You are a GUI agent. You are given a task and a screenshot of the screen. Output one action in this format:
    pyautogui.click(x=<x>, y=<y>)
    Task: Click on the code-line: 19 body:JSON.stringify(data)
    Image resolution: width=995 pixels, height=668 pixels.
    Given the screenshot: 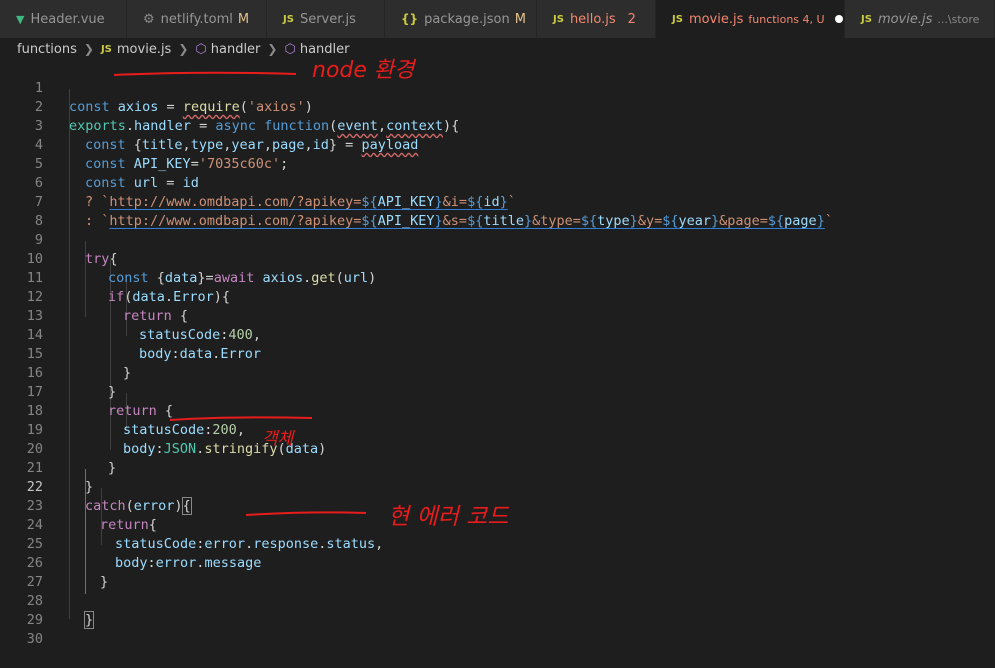 What is the action you would take?
    pyautogui.click(x=497, y=429)
    